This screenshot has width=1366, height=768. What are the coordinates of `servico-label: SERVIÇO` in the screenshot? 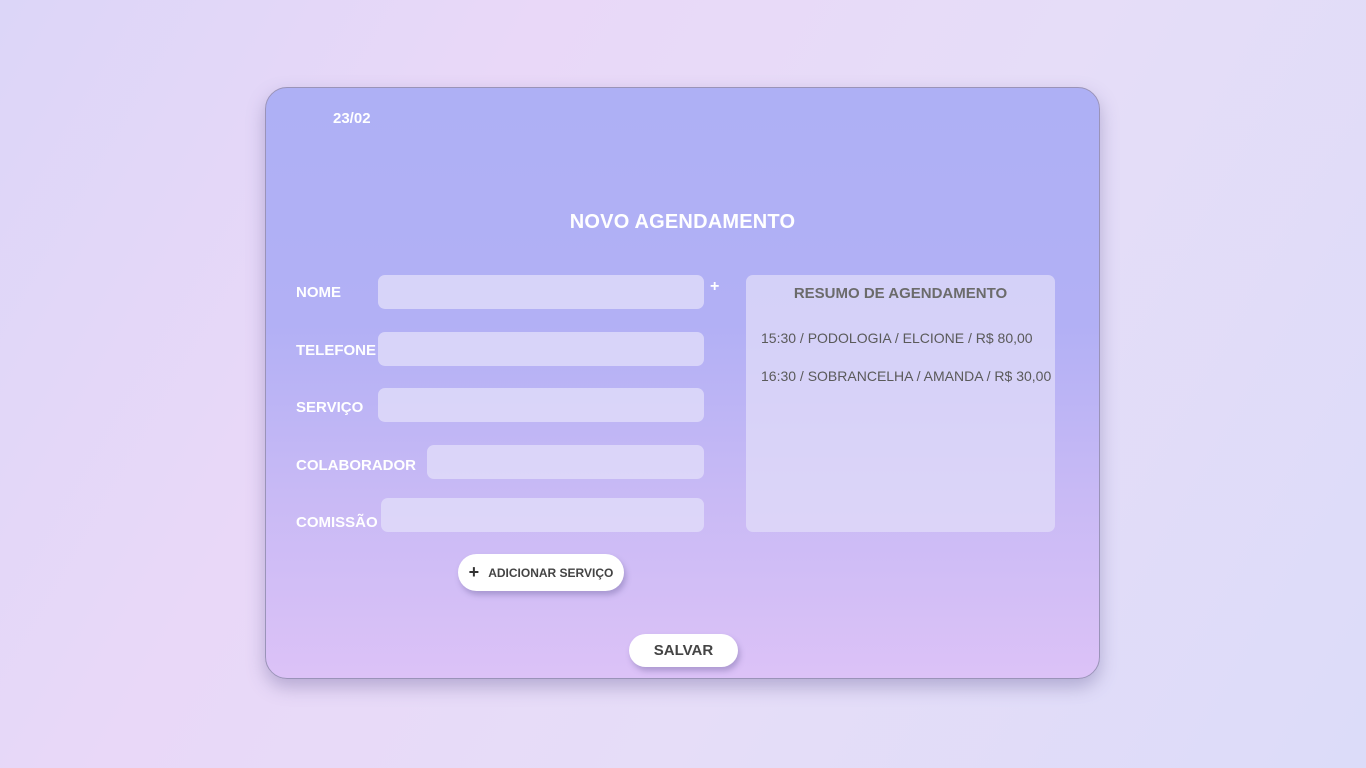 It's located at (330, 407).